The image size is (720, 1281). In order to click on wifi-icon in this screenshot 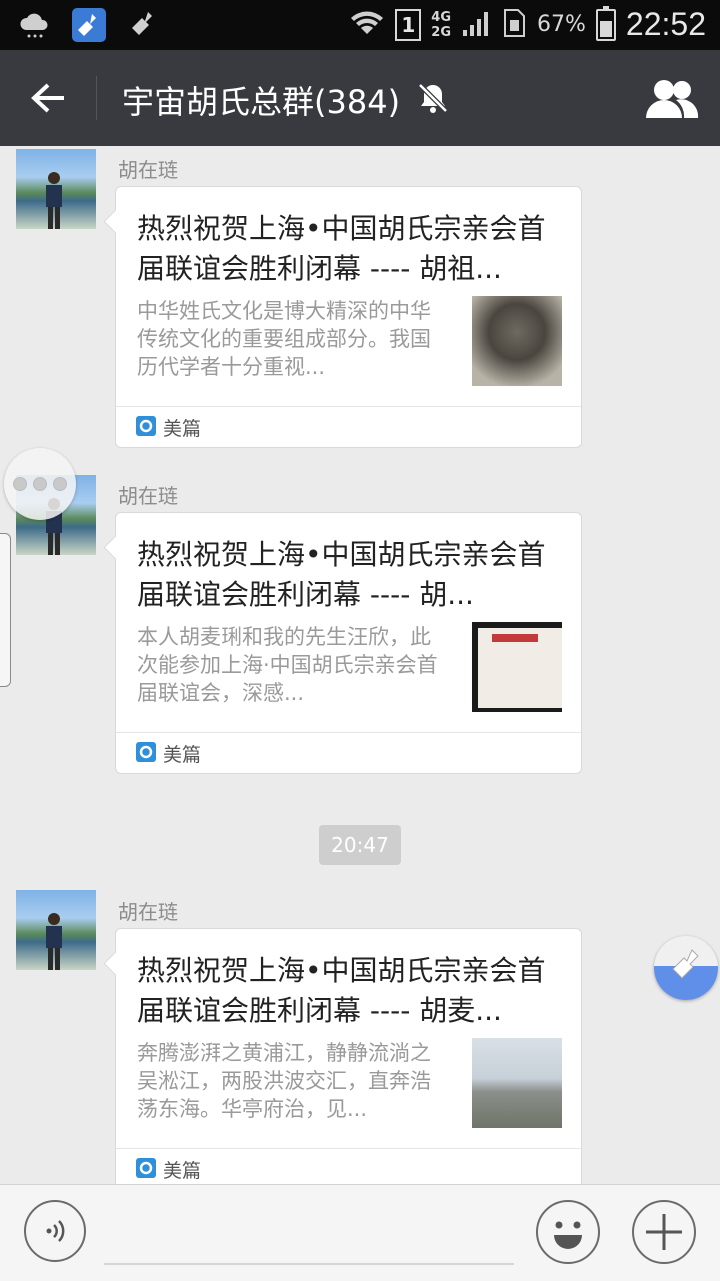, I will do `click(367, 25)`.